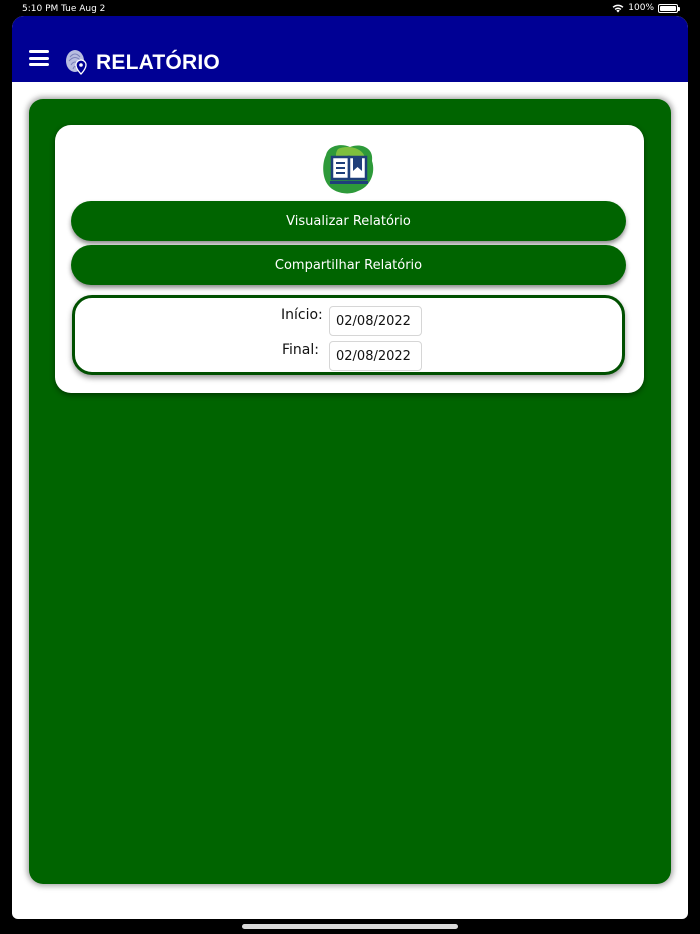 The height and width of the screenshot is (934, 700). Describe the element at coordinates (40, 9) in the screenshot. I see `status-time: 5:10 PM` at that location.